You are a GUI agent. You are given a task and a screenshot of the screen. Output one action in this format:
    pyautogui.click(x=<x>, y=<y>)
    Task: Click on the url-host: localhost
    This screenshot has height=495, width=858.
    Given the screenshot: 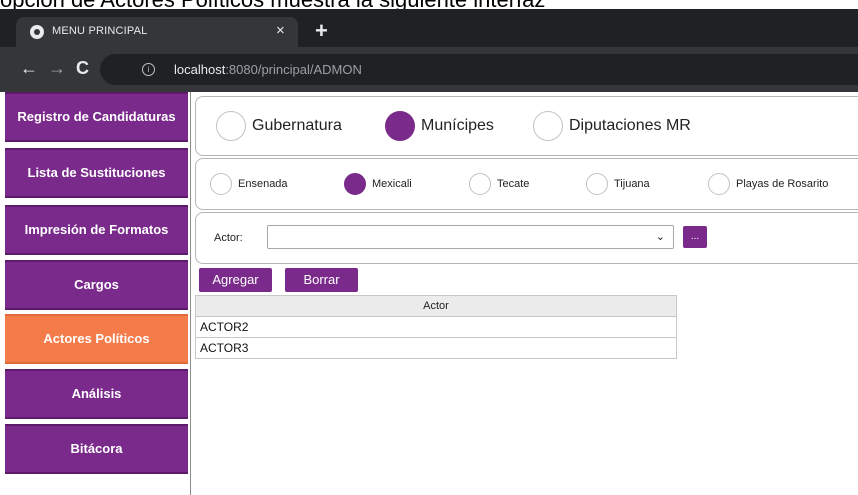 What is the action you would take?
    pyautogui.click(x=200, y=69)
    